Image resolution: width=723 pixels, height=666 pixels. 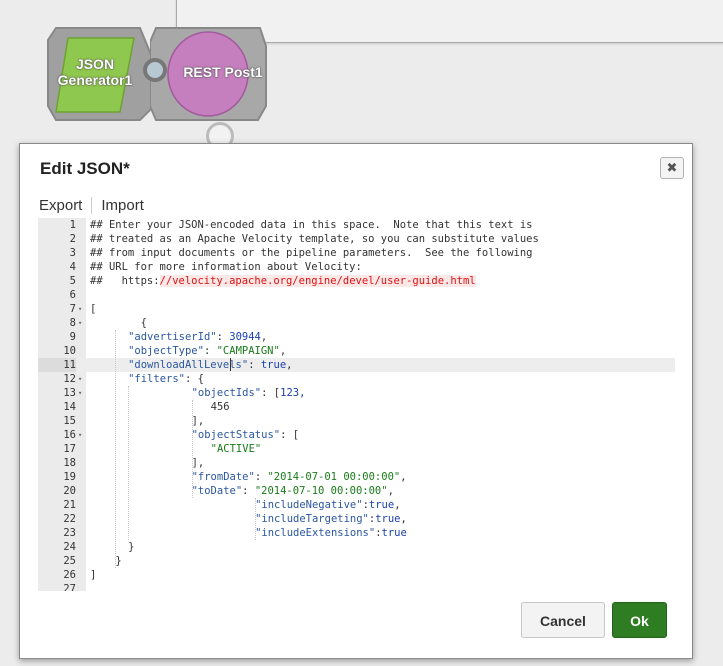 What do you see at coordinates (248, 393) in the screenshot?
I see `code-text: "objectIds": [123,` at bounding box center [248, 393].